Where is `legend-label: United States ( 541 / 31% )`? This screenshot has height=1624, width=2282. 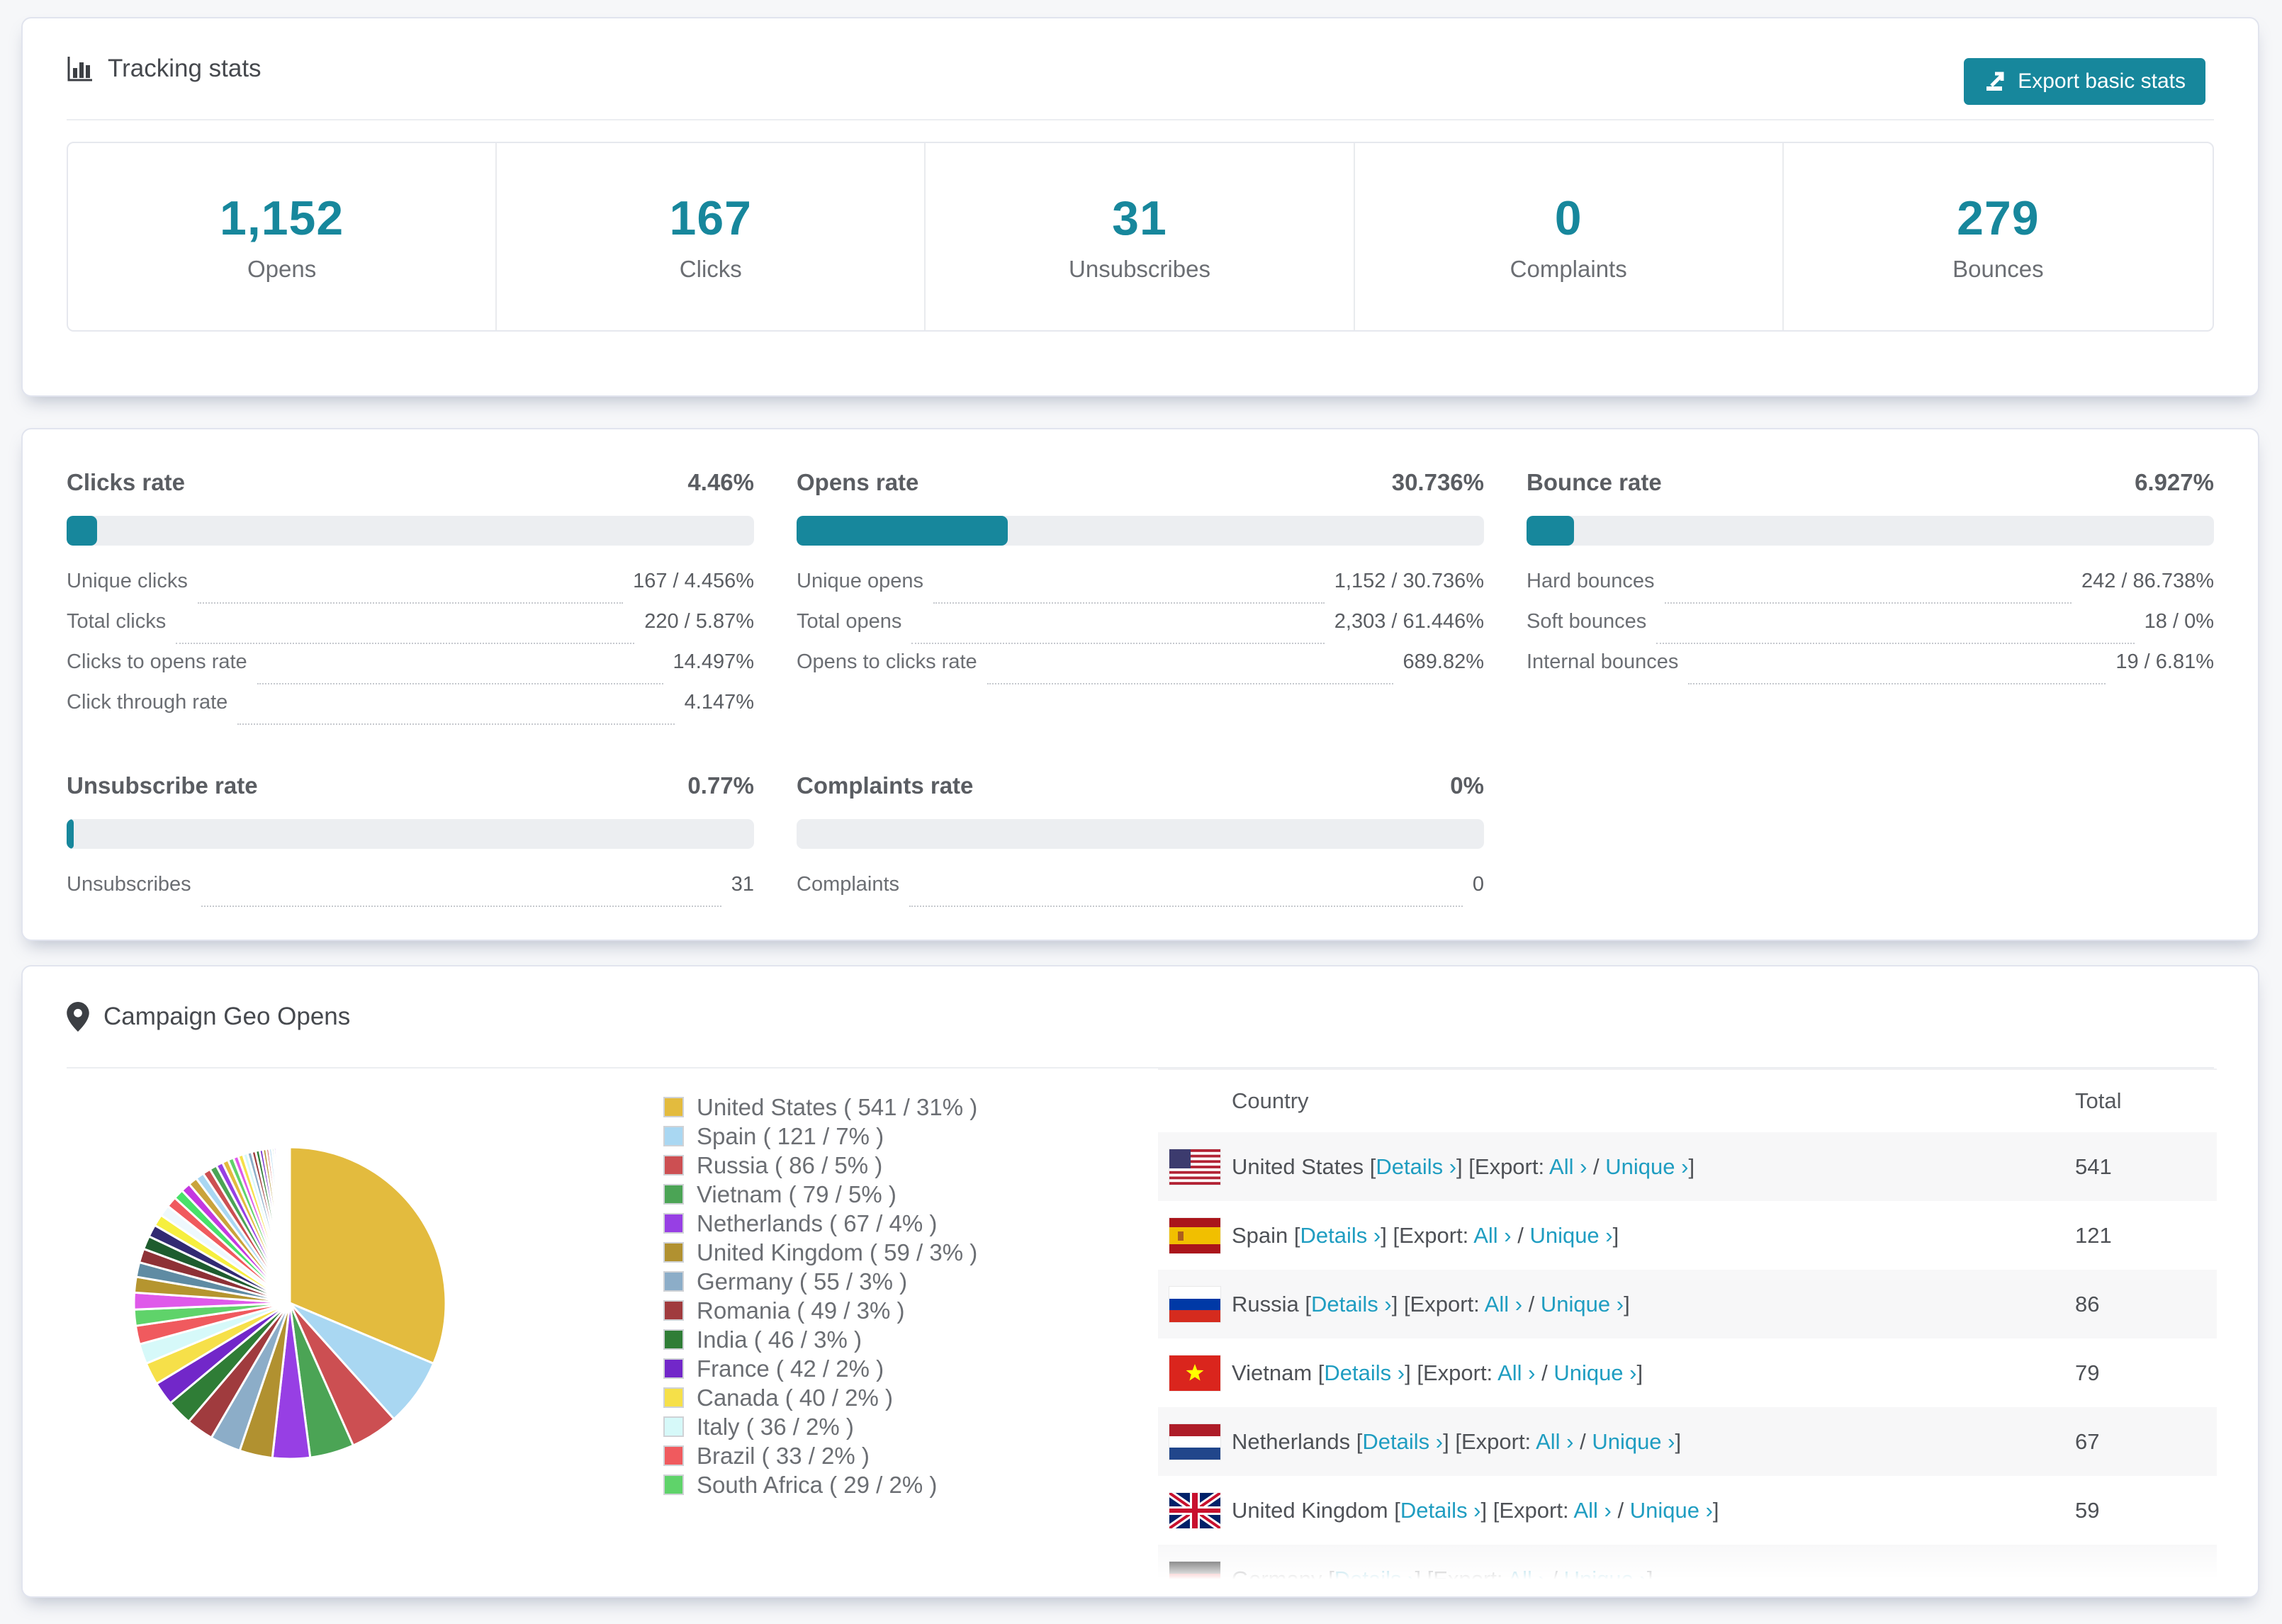 legend-label: United States ( 541 / 31% ) is located at coordinates (837, 1106).